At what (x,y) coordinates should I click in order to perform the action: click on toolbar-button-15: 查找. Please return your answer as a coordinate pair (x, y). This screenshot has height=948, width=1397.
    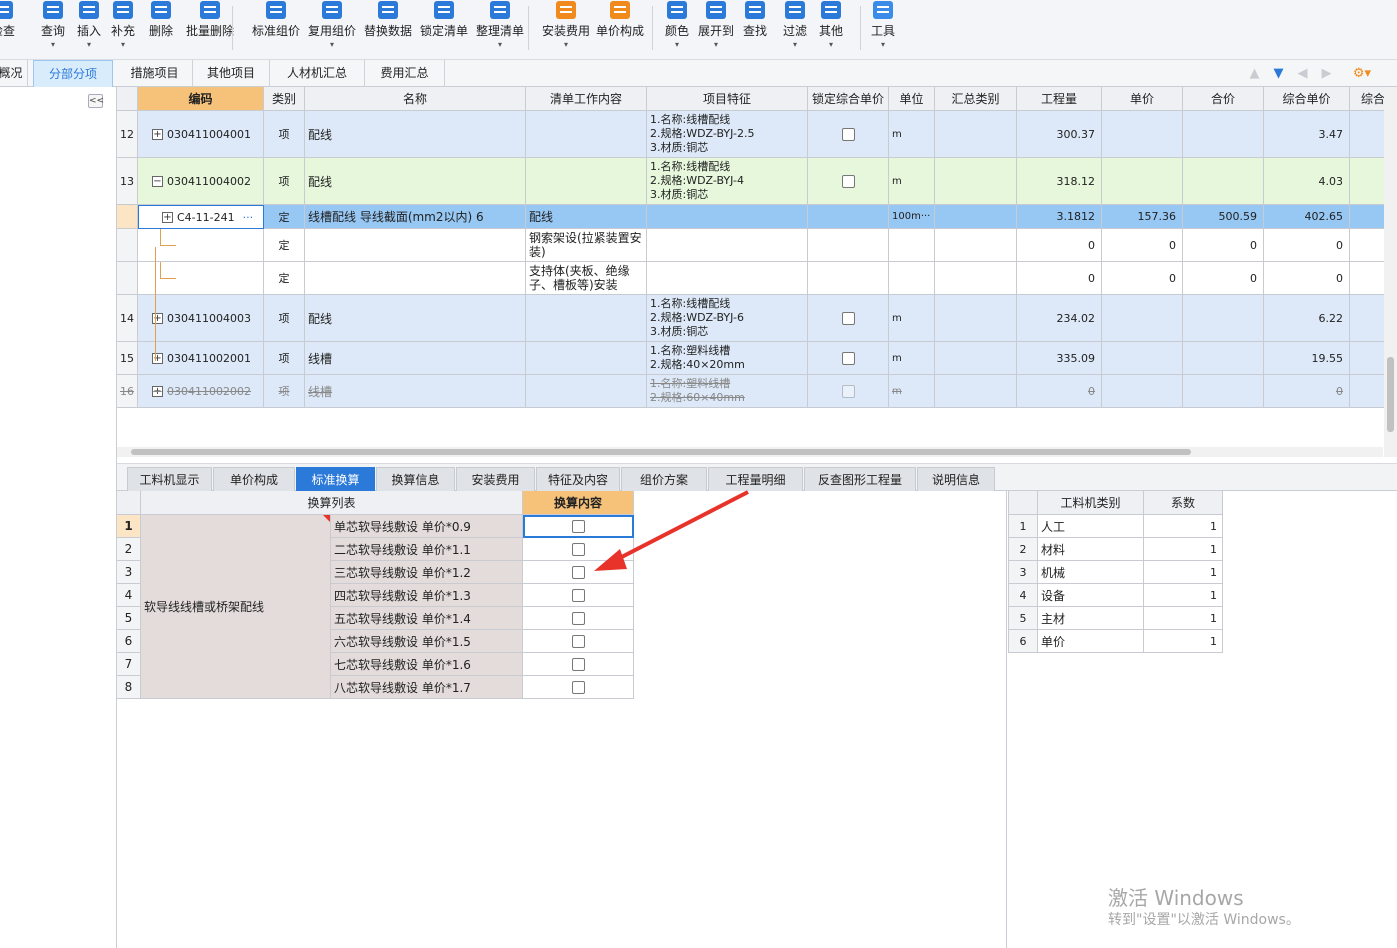
    Looking at the image, I should click on (755, 30).